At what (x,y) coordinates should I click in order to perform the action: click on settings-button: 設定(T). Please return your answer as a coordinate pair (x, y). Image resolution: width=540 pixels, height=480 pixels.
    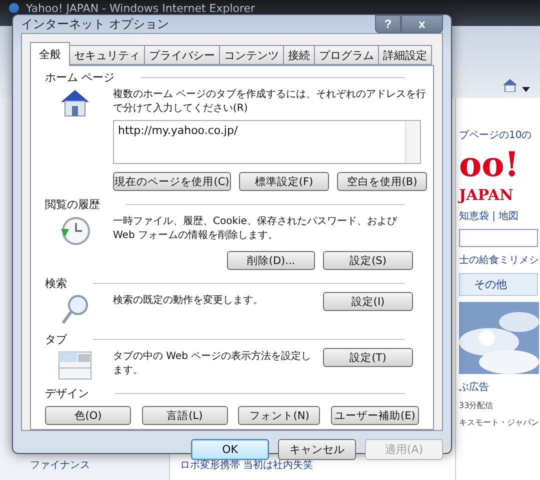
    Looking at the image, I should click on (368, 357).